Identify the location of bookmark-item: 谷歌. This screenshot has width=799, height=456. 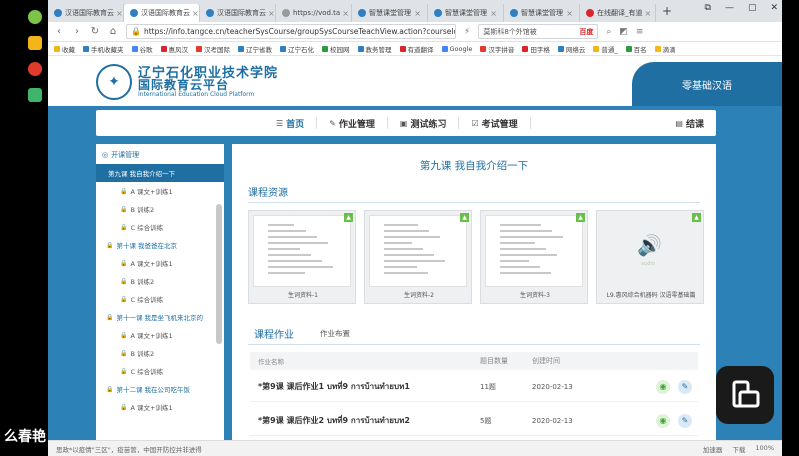
(142, 49).